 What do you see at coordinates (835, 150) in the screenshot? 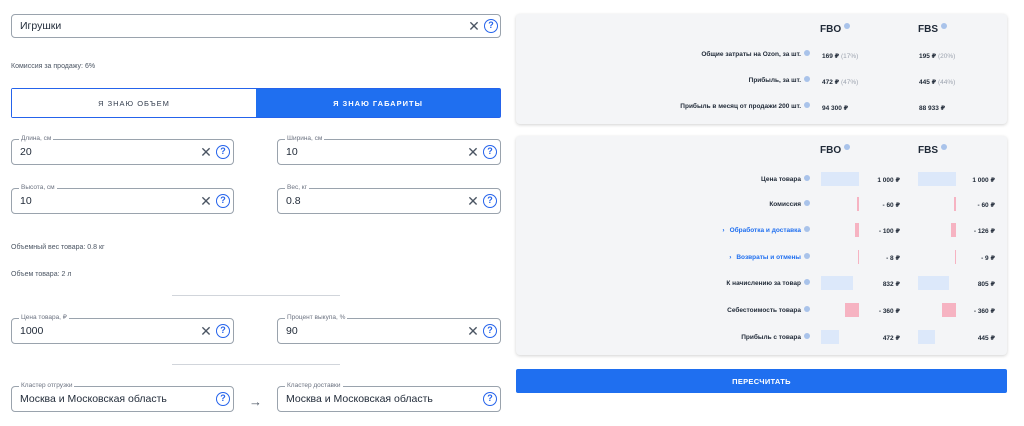
I see `breakdown-col-fbo: FBO` at bounding box center [835, 150].